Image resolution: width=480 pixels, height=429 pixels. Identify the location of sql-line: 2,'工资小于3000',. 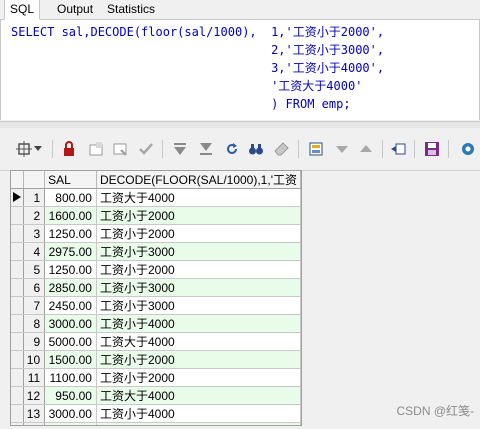
(198, 50).